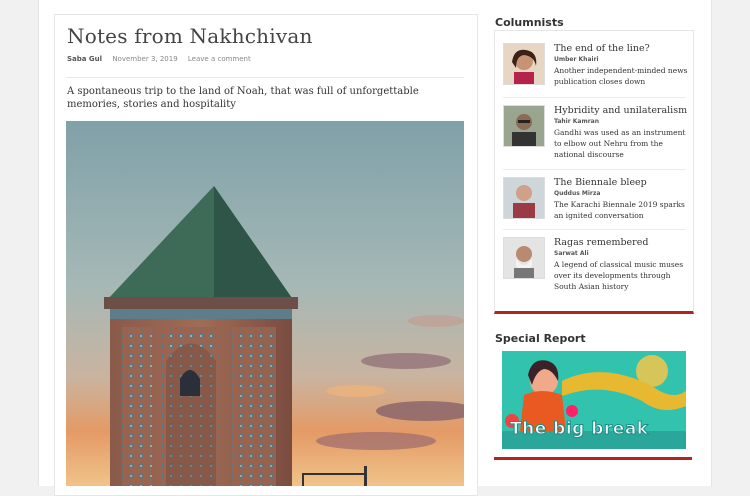  Describe the element at coordinates (540, 338) in the screenshot. I see `special-report-heading: Special Report` at that location.